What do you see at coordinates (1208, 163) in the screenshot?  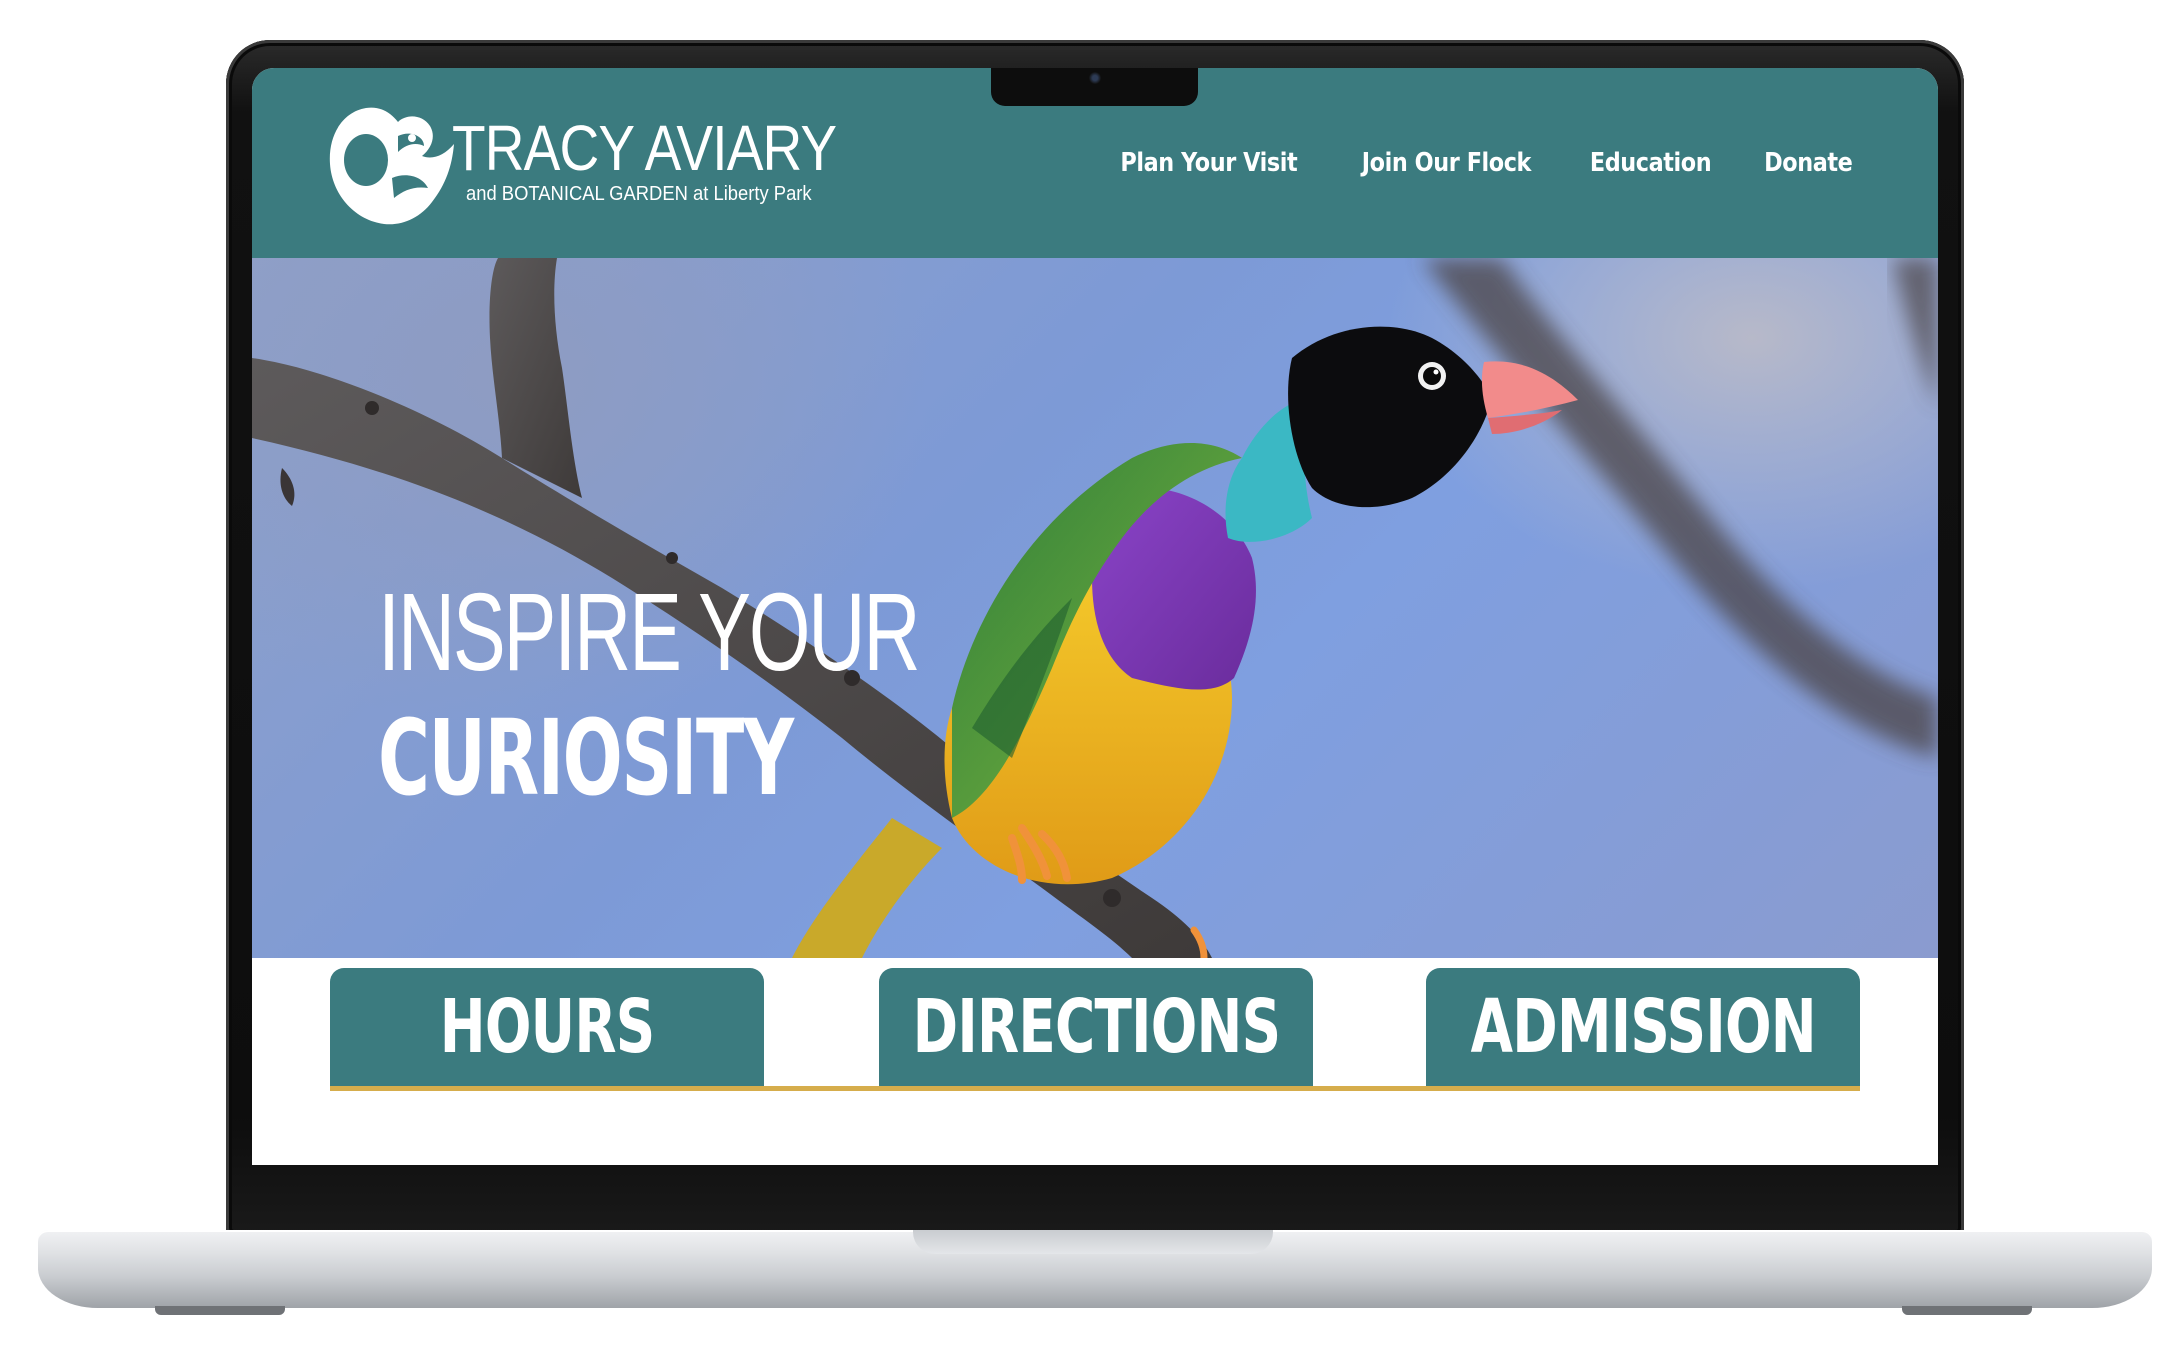 I see `nav-plan-your-visit: Plan Your Visit` at bounding box center [1208, 163].